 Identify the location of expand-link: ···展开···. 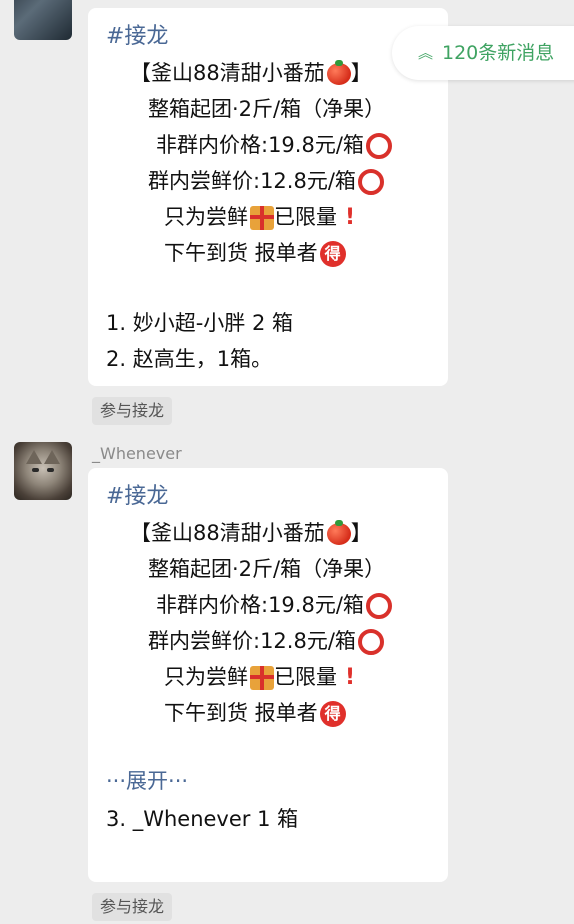
(147, 781).